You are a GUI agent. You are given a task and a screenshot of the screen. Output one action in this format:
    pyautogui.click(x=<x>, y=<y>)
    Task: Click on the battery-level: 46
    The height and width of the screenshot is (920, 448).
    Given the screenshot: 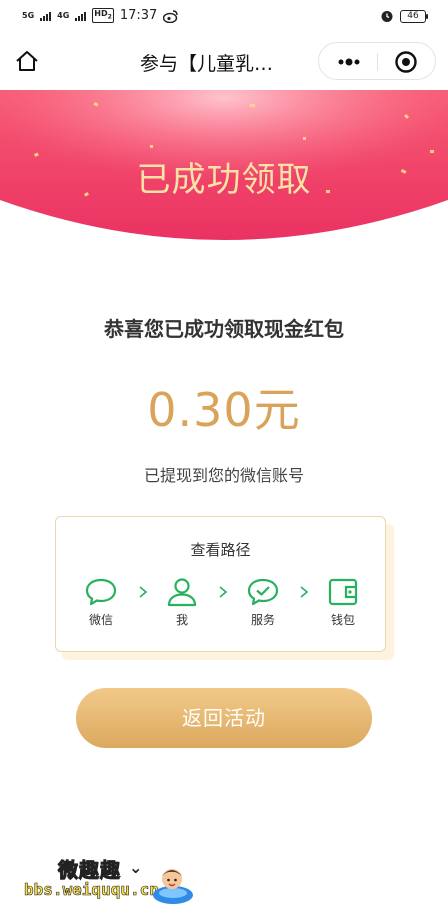 What is the action you would take?
    pyautogui.click(x=413, y=15)
    